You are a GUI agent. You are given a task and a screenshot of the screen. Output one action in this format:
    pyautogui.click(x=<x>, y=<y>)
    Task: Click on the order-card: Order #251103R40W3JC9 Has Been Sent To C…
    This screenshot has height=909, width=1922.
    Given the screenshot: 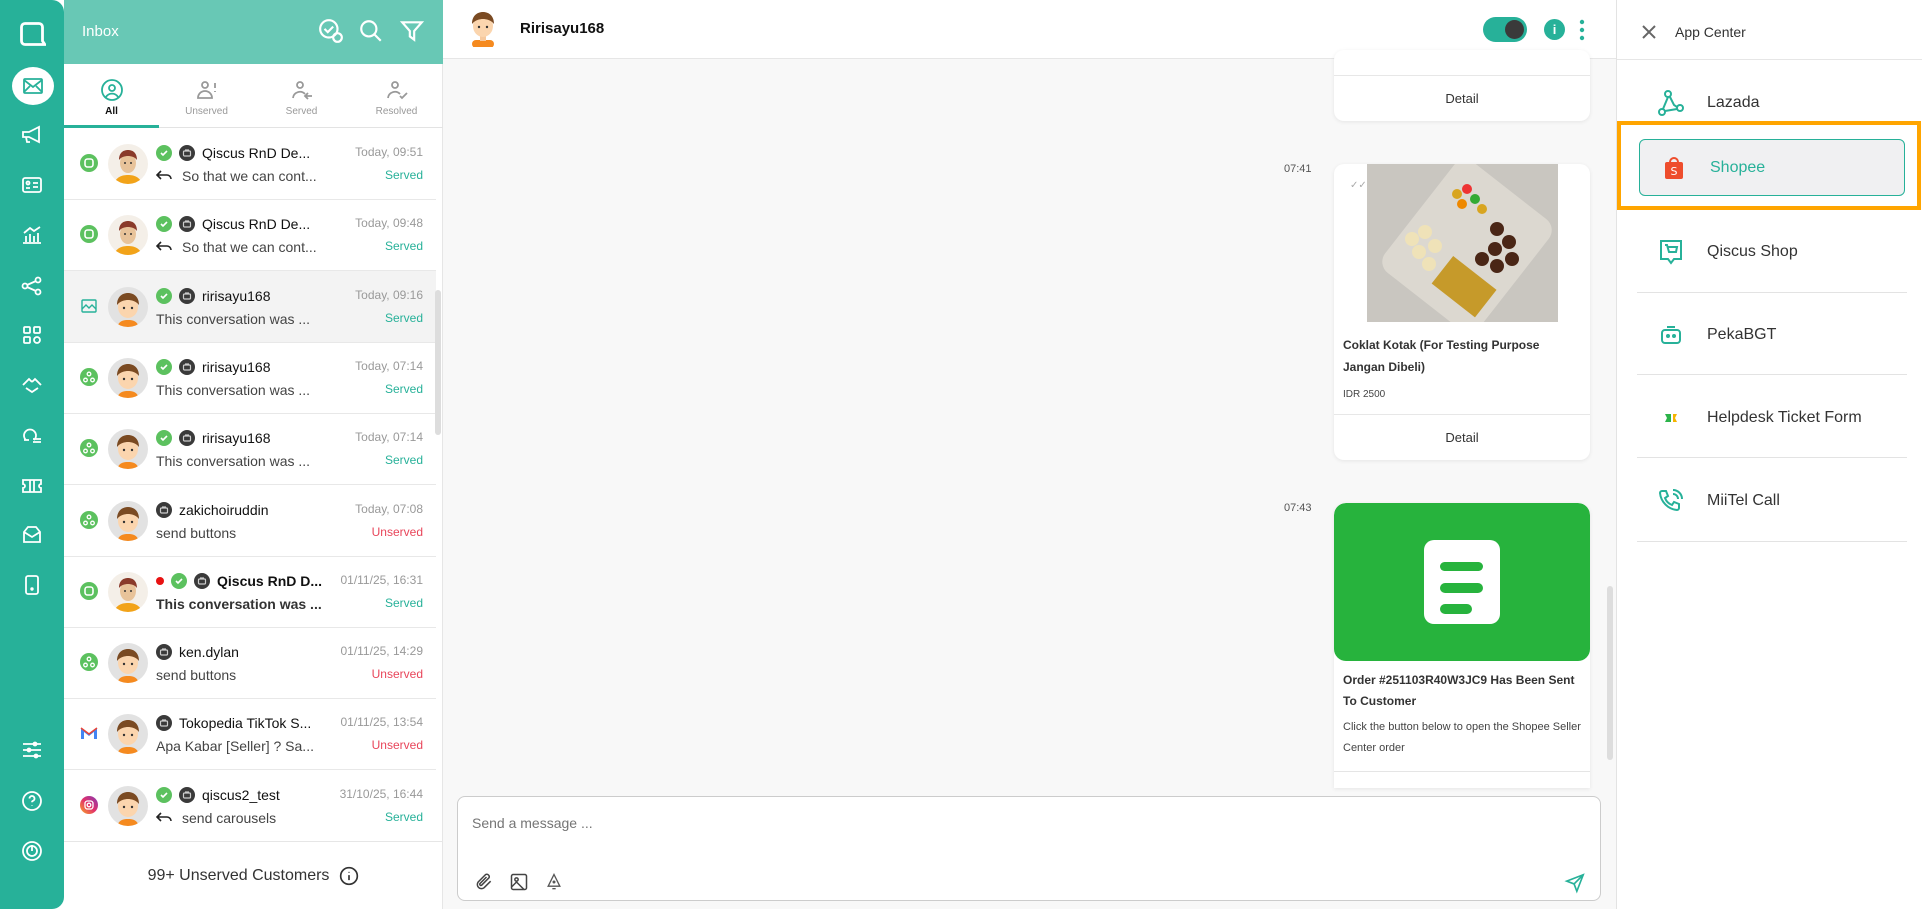 What is the action you would take?
    pyautogui.click(x=1462, y=645)
    